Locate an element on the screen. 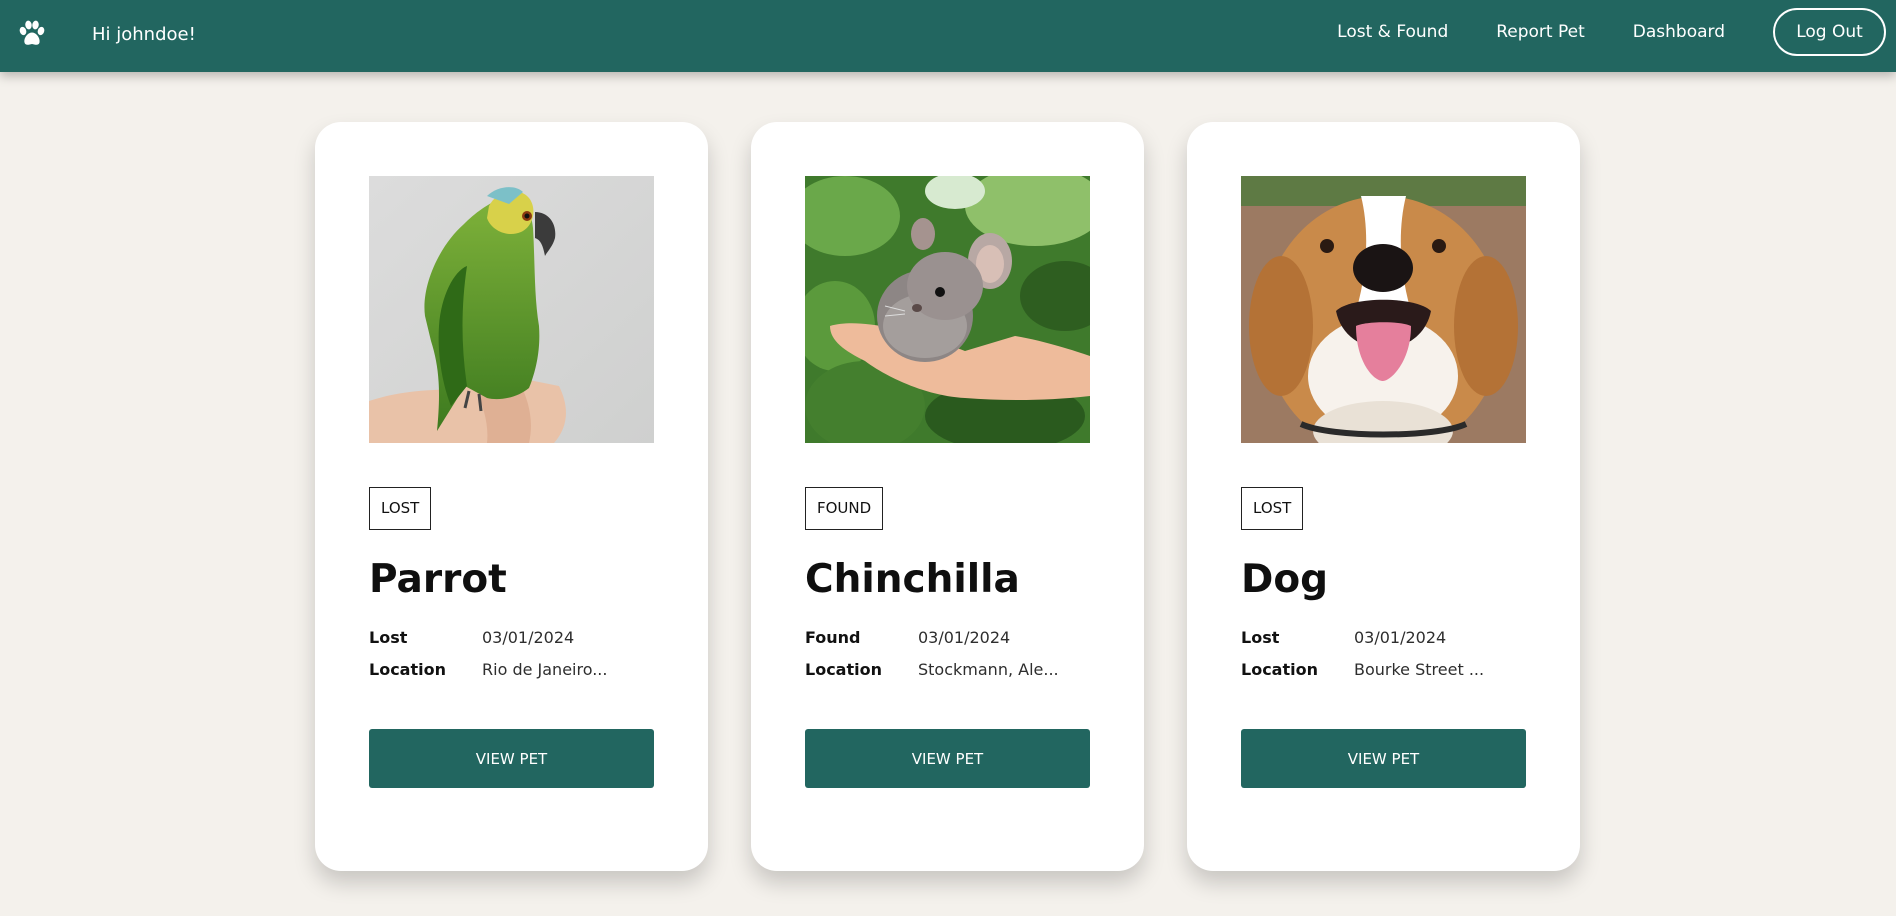 The image size is (1896, 916). pet-name: Dog is located at coordinates (1285, 579).